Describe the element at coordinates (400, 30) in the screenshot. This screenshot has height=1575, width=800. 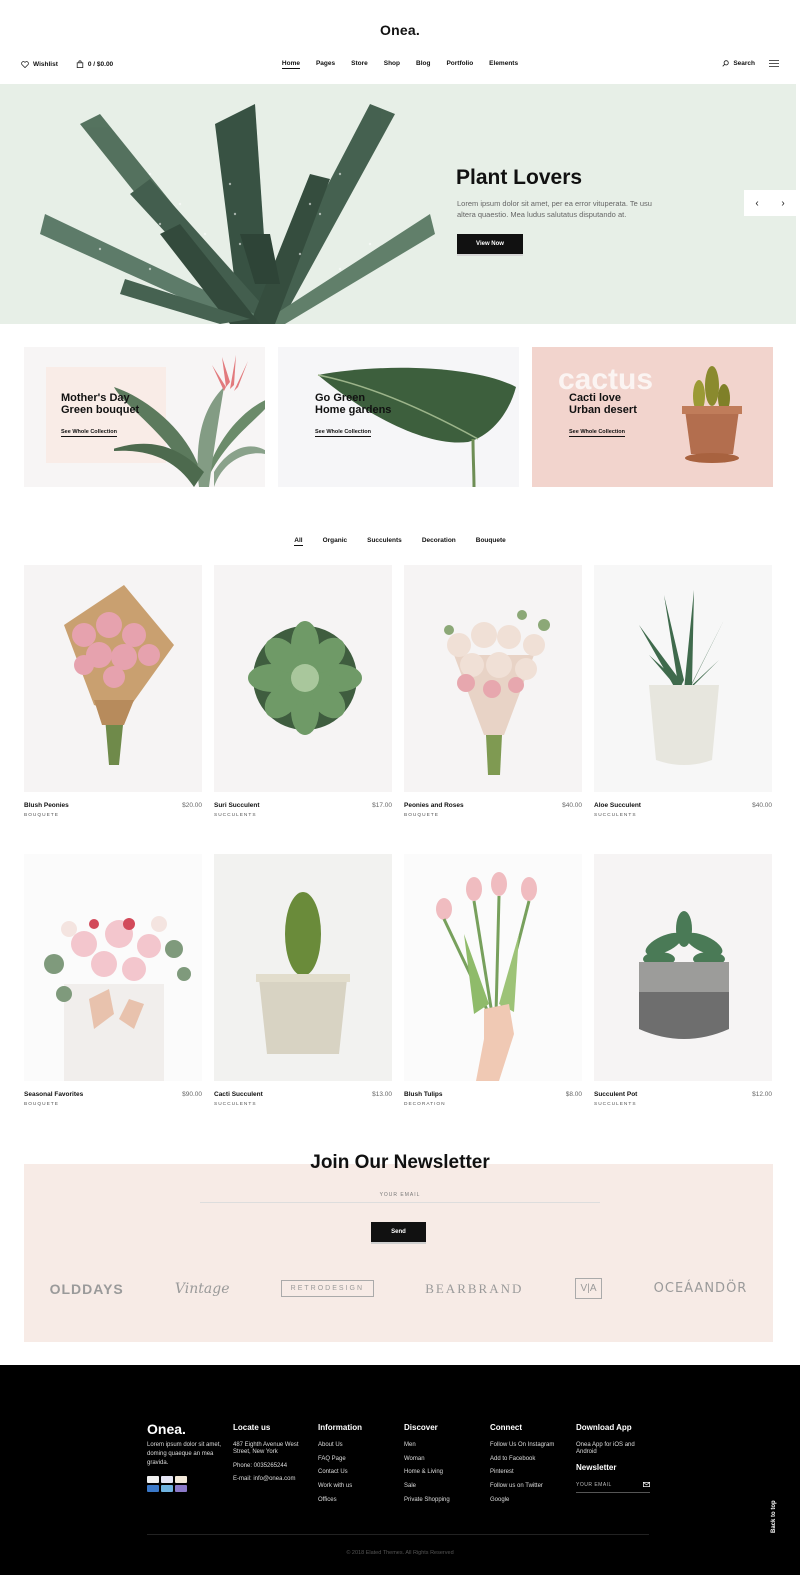
I see `site-logo: Onea.` at that location.